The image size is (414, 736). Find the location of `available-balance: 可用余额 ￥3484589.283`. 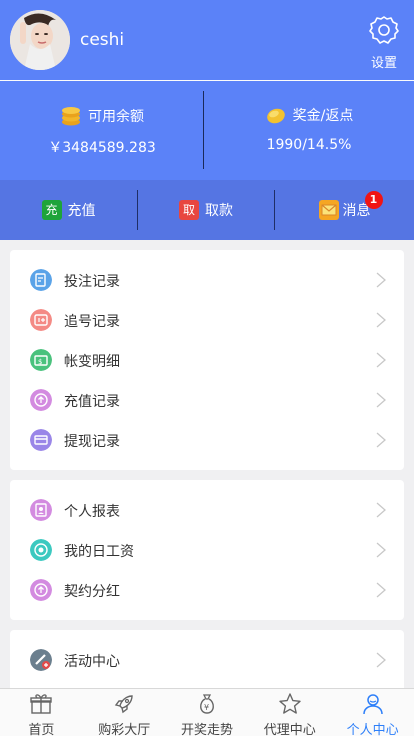

available-balance: 可用余额 ￥3484589.283 is located at coordinates (102, 130).